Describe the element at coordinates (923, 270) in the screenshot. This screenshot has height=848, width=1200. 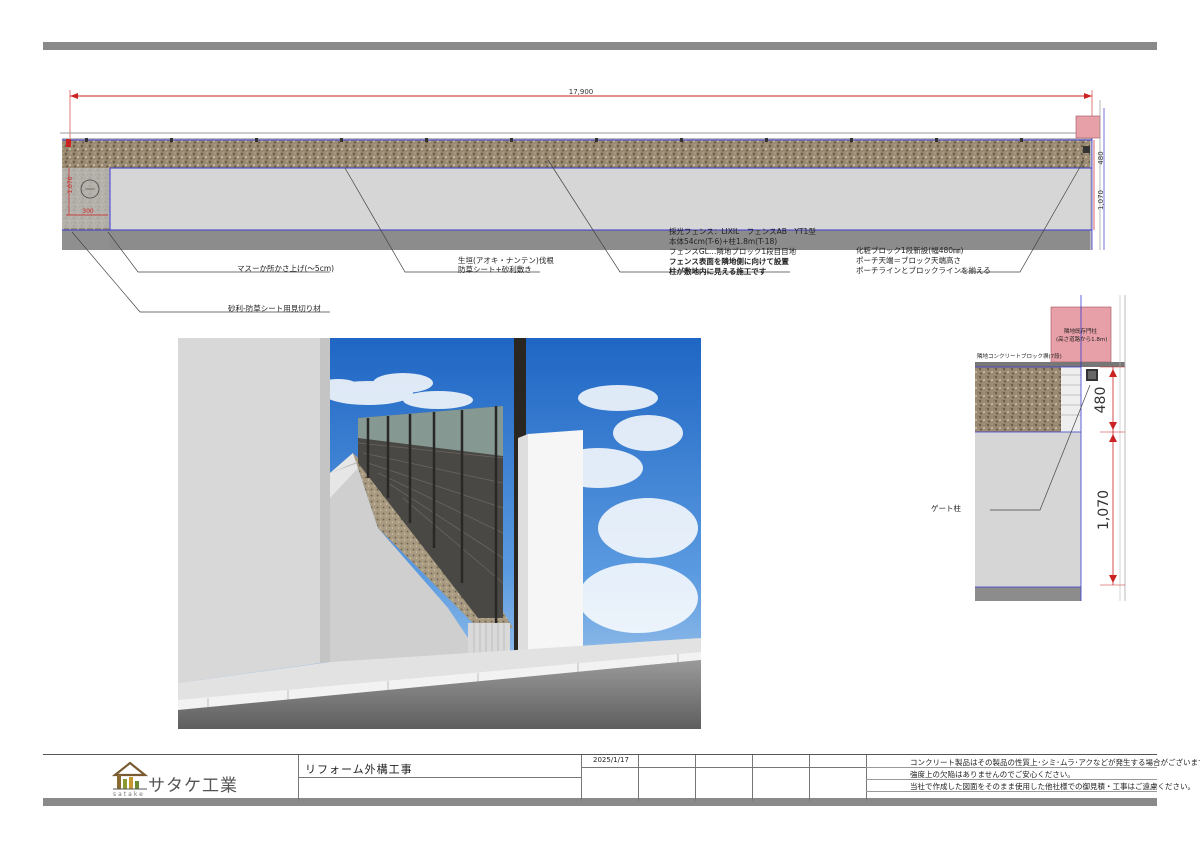
I see `annotation-block-3: ポーチラインとブロックラインを揃える` at that location.